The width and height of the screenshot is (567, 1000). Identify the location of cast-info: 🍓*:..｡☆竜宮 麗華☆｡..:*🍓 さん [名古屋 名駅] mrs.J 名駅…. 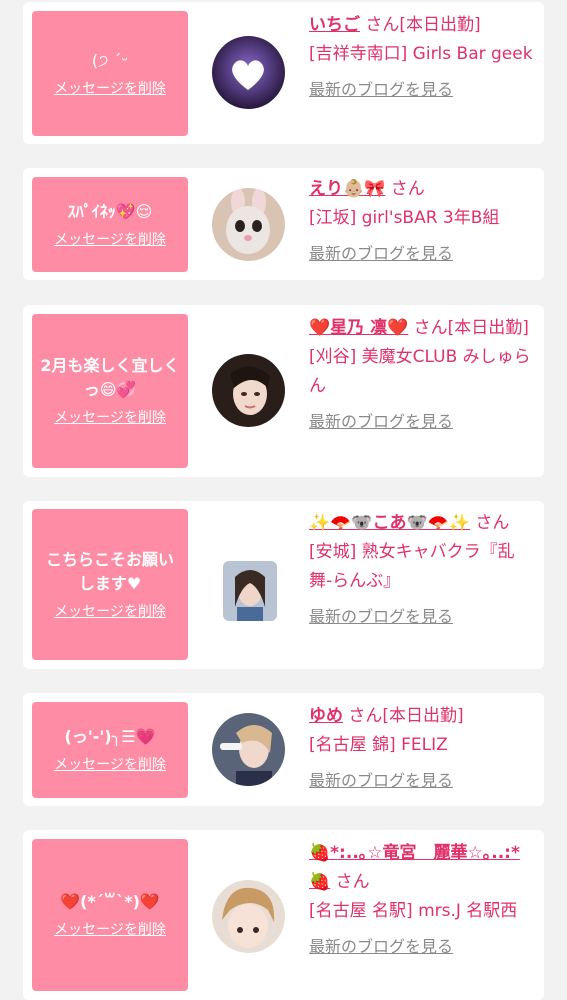
(423, 900).